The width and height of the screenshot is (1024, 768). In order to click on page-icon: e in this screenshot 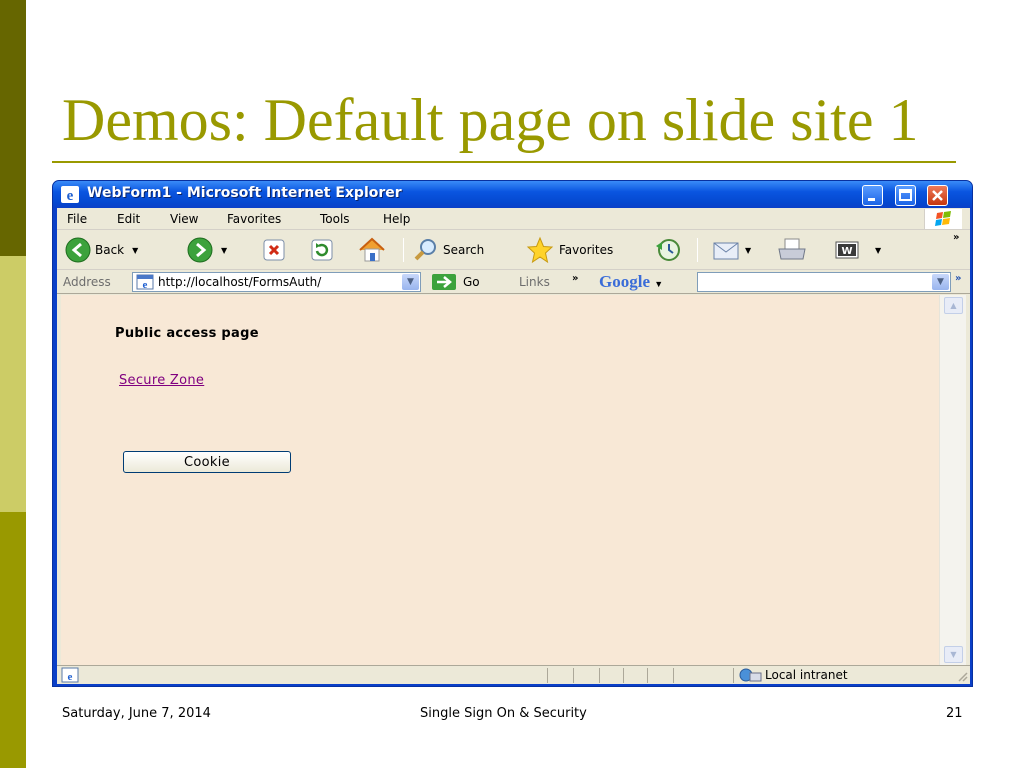, I will do `click(145, 282)`.